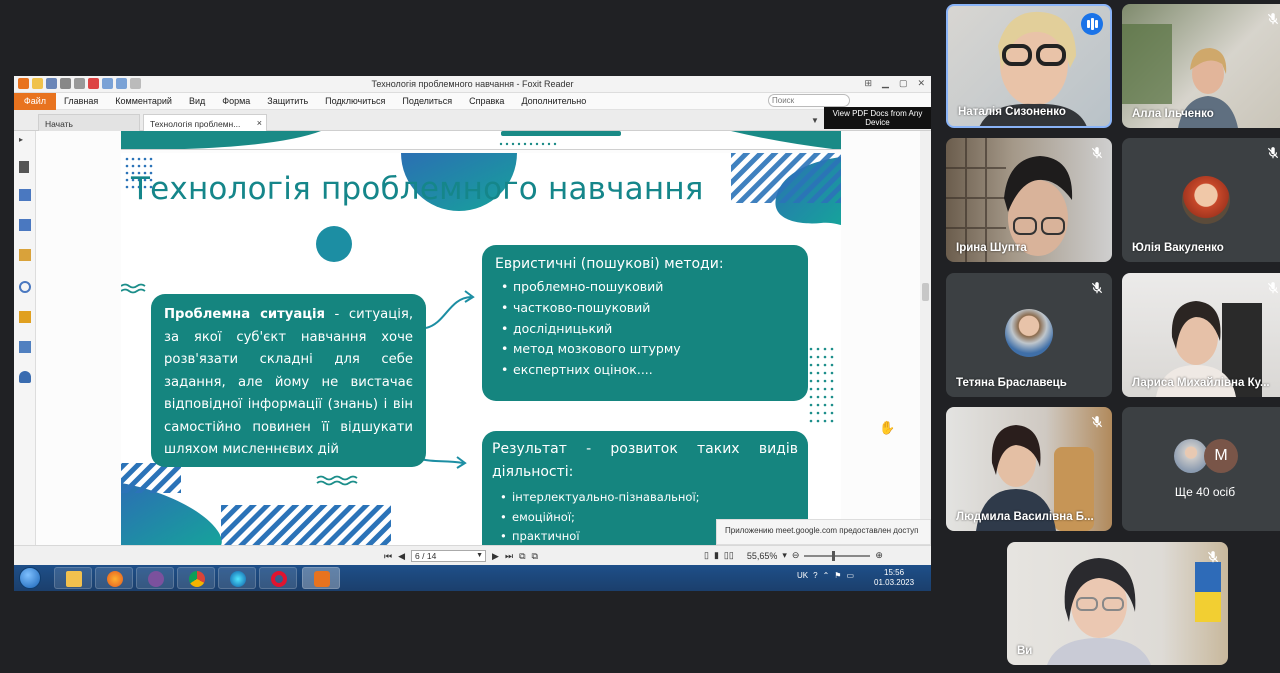  I want to click on view-mode-icon: ⧉, so click(522, 556).